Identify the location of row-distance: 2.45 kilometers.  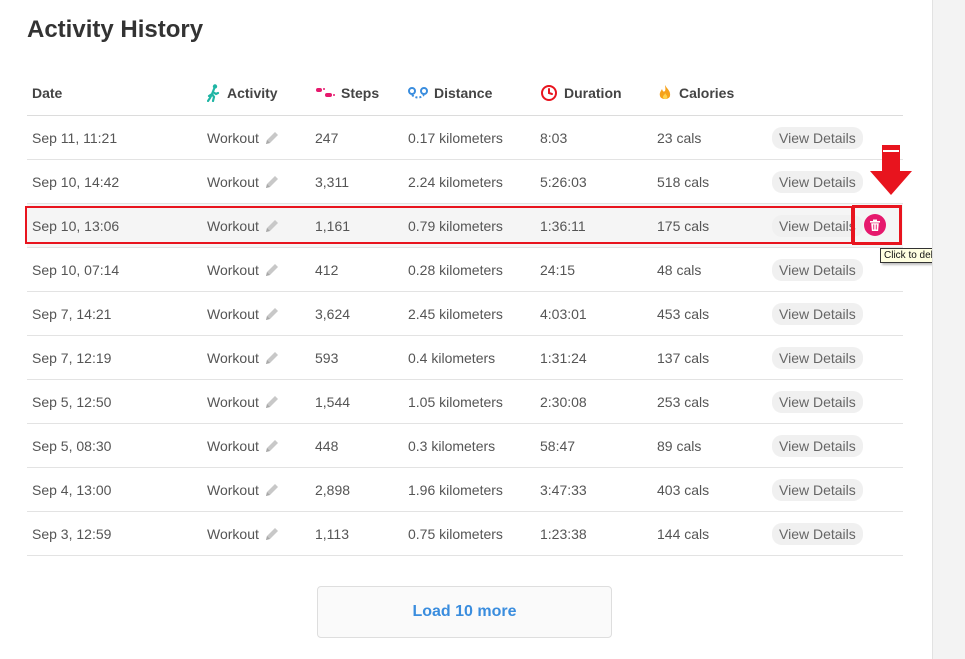
(455, 313).